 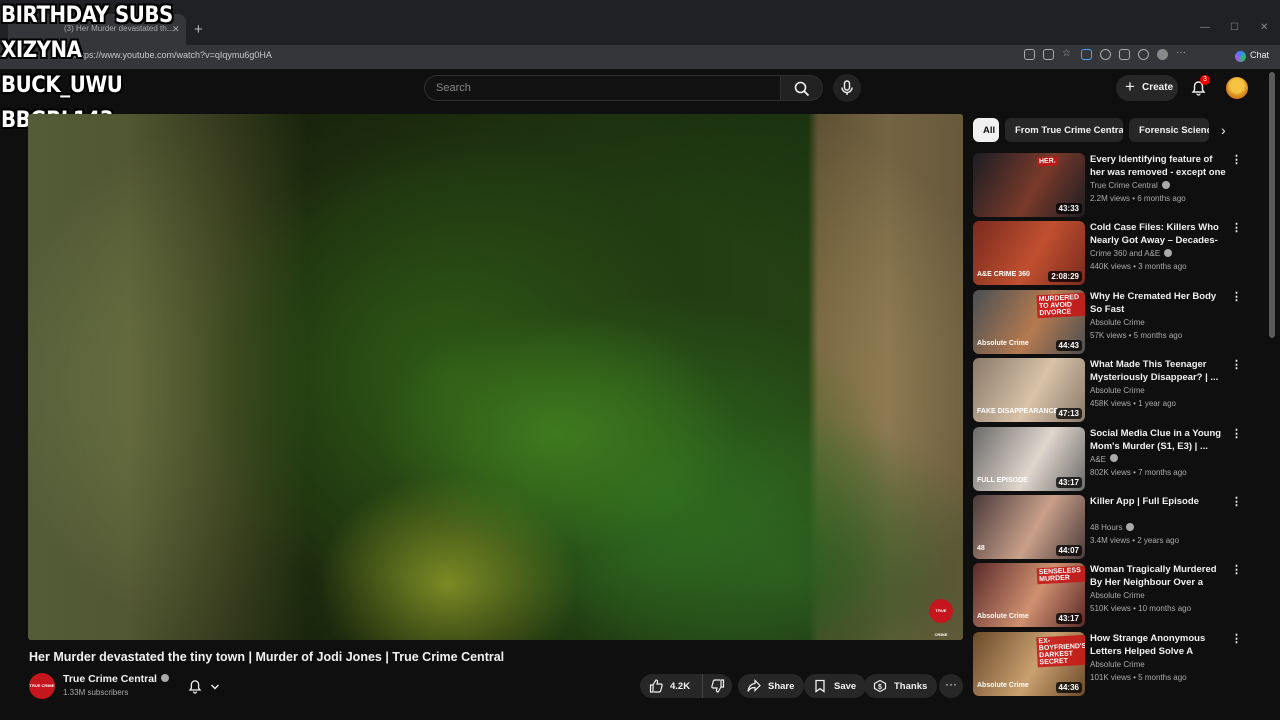 What do you see at coordinates (941, 618) in the screenshot?
I see `channel-watermark: TRUE CRIME` at bounding box center [941, 618].